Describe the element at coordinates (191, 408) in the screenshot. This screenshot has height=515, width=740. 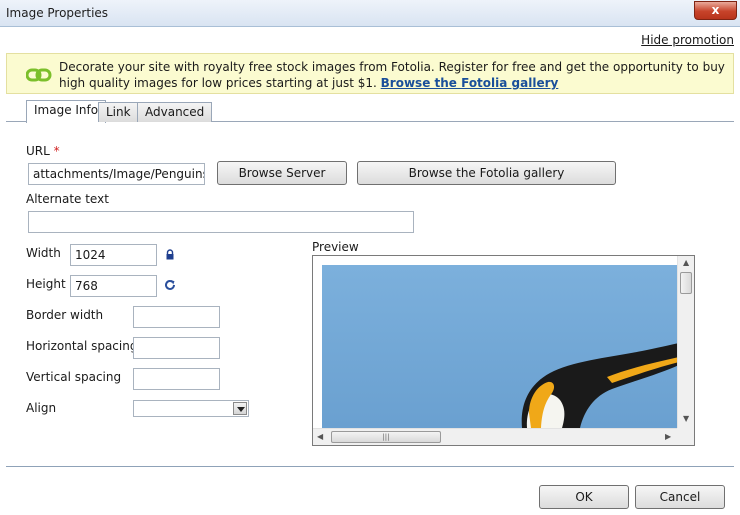
I see `align-select` at that location.